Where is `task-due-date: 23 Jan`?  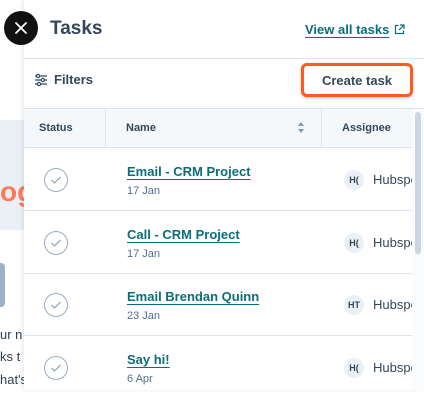 task-due-date: 23 Jan is located at coordinates (144, 316).